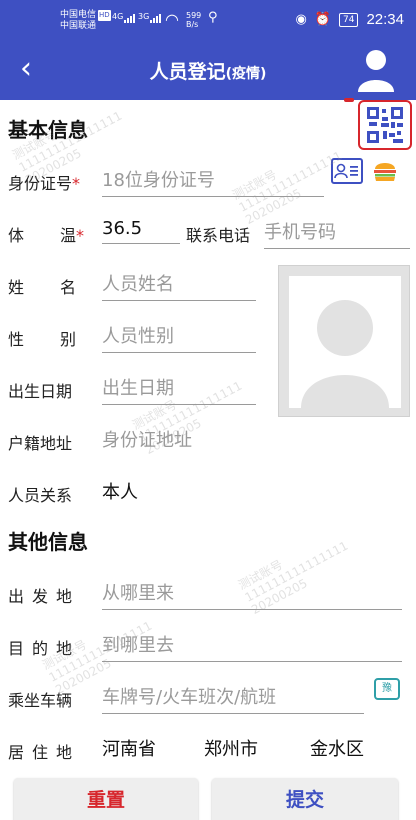 Image resolution: width=416 pixels, height=820 pixels. Describe the element at coordinates (106, 799) in the screenshot. I see `reset-button: 重置` at that location.